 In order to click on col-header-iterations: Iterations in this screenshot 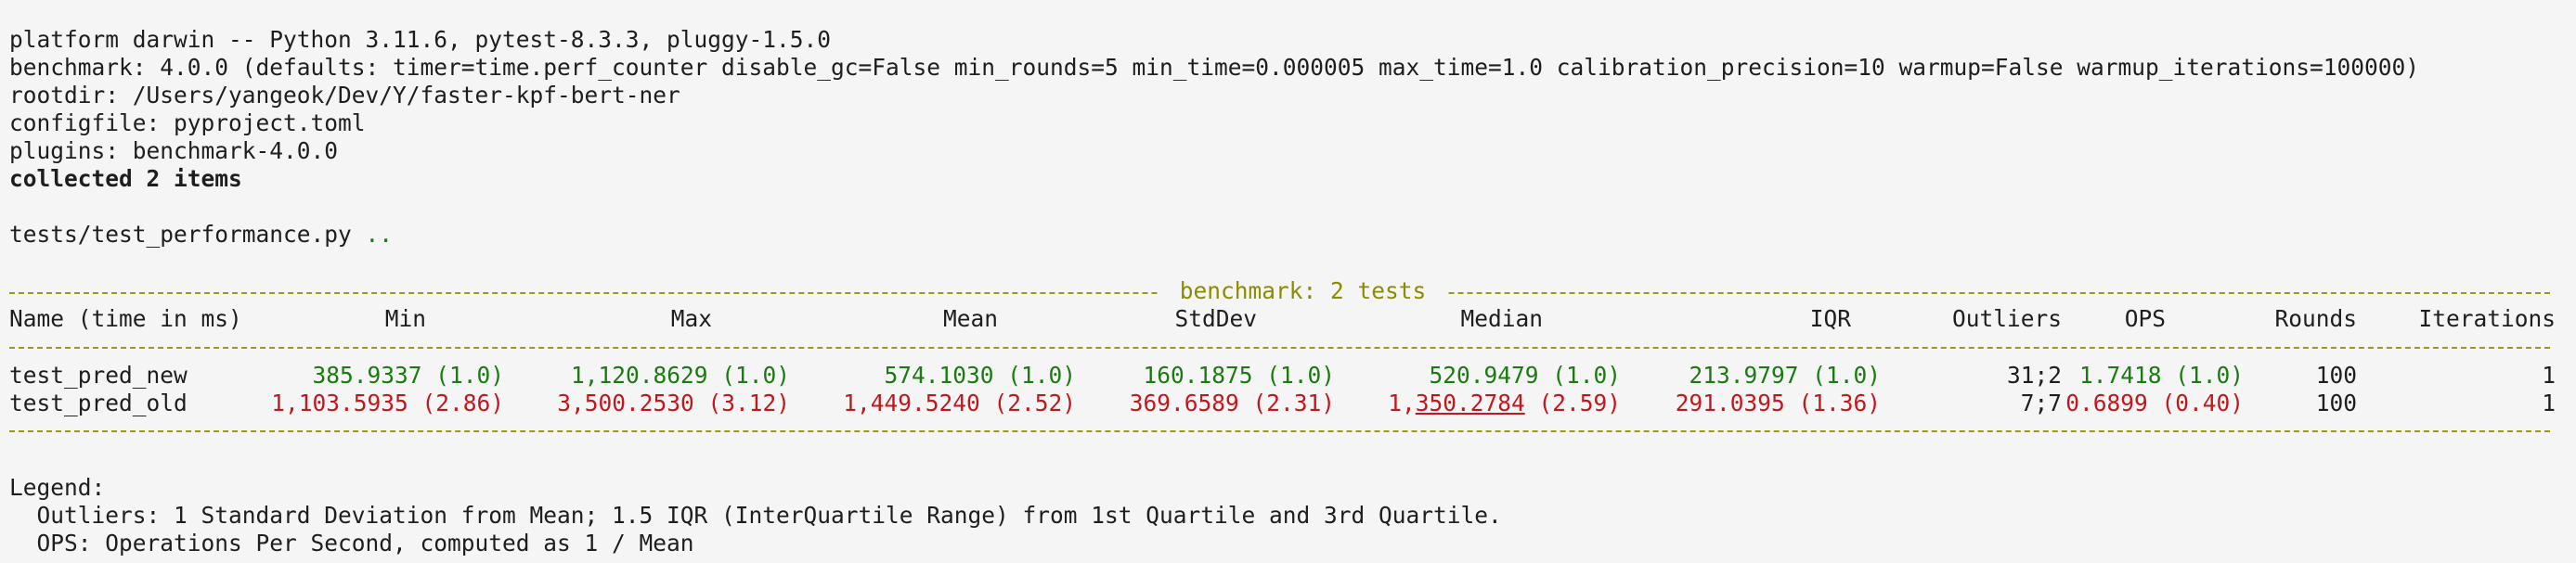, I will do `click(2487, 318)`.